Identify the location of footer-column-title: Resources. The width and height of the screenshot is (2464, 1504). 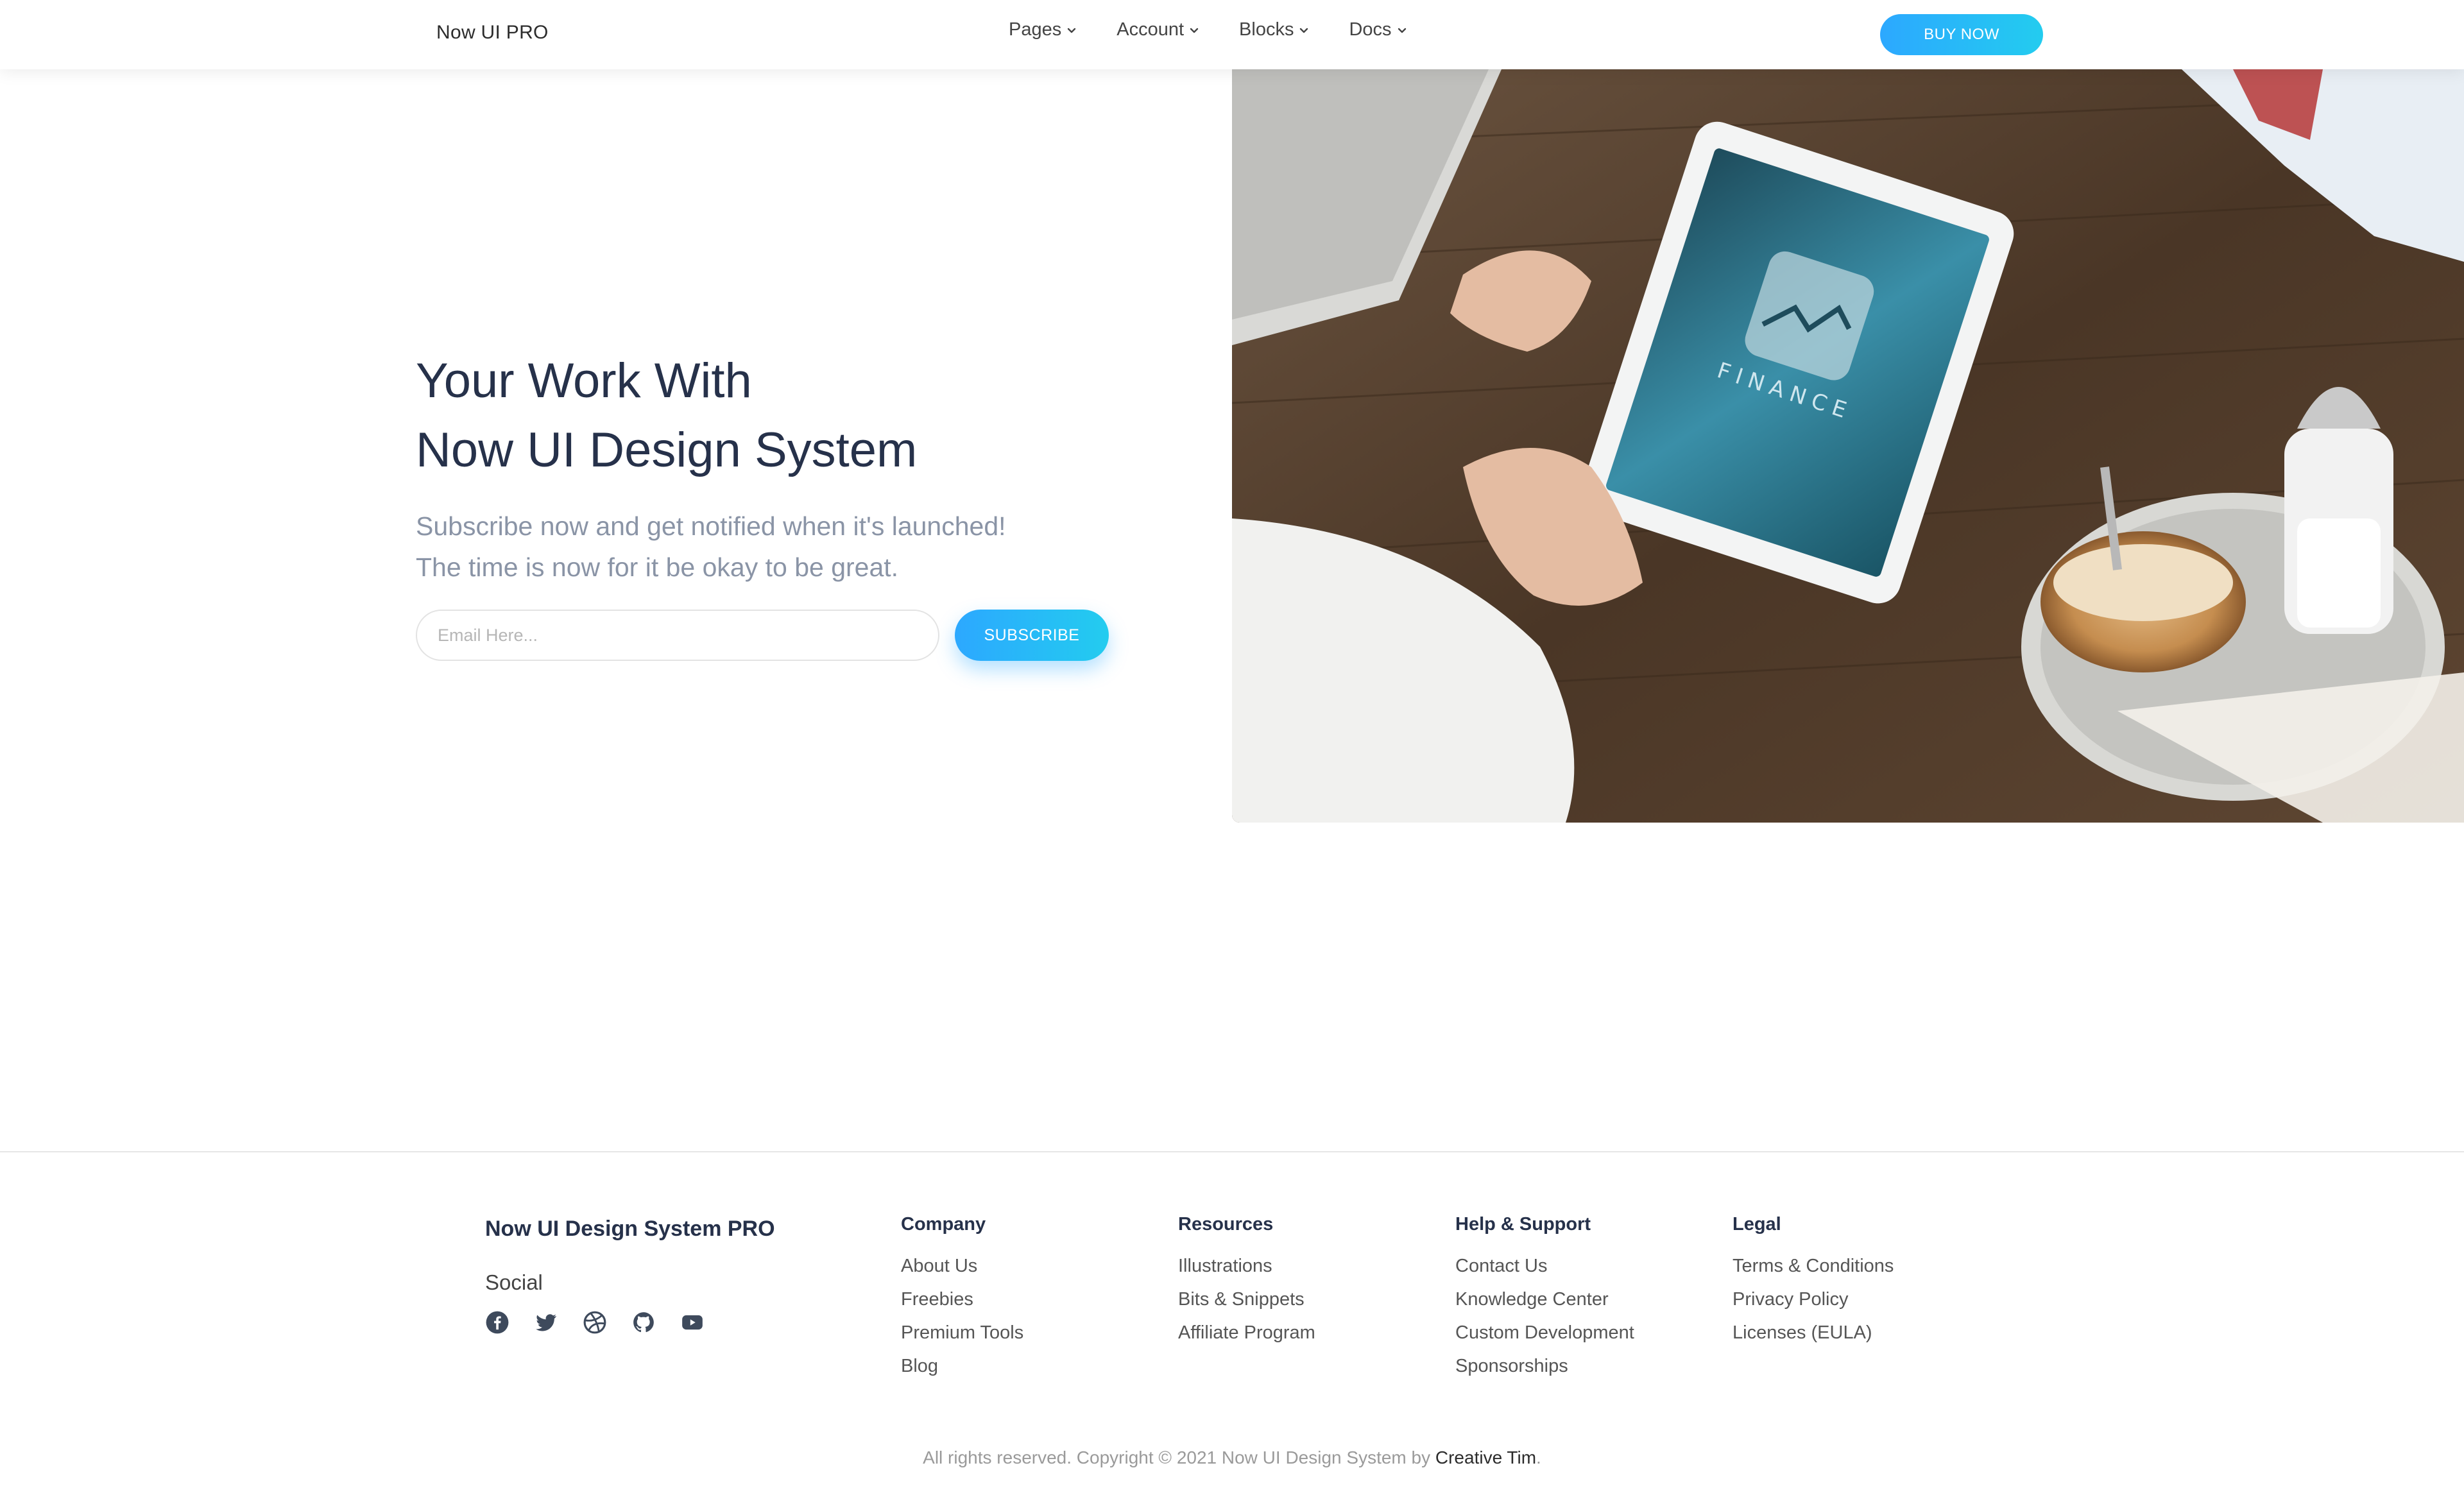
(1226, 1224).